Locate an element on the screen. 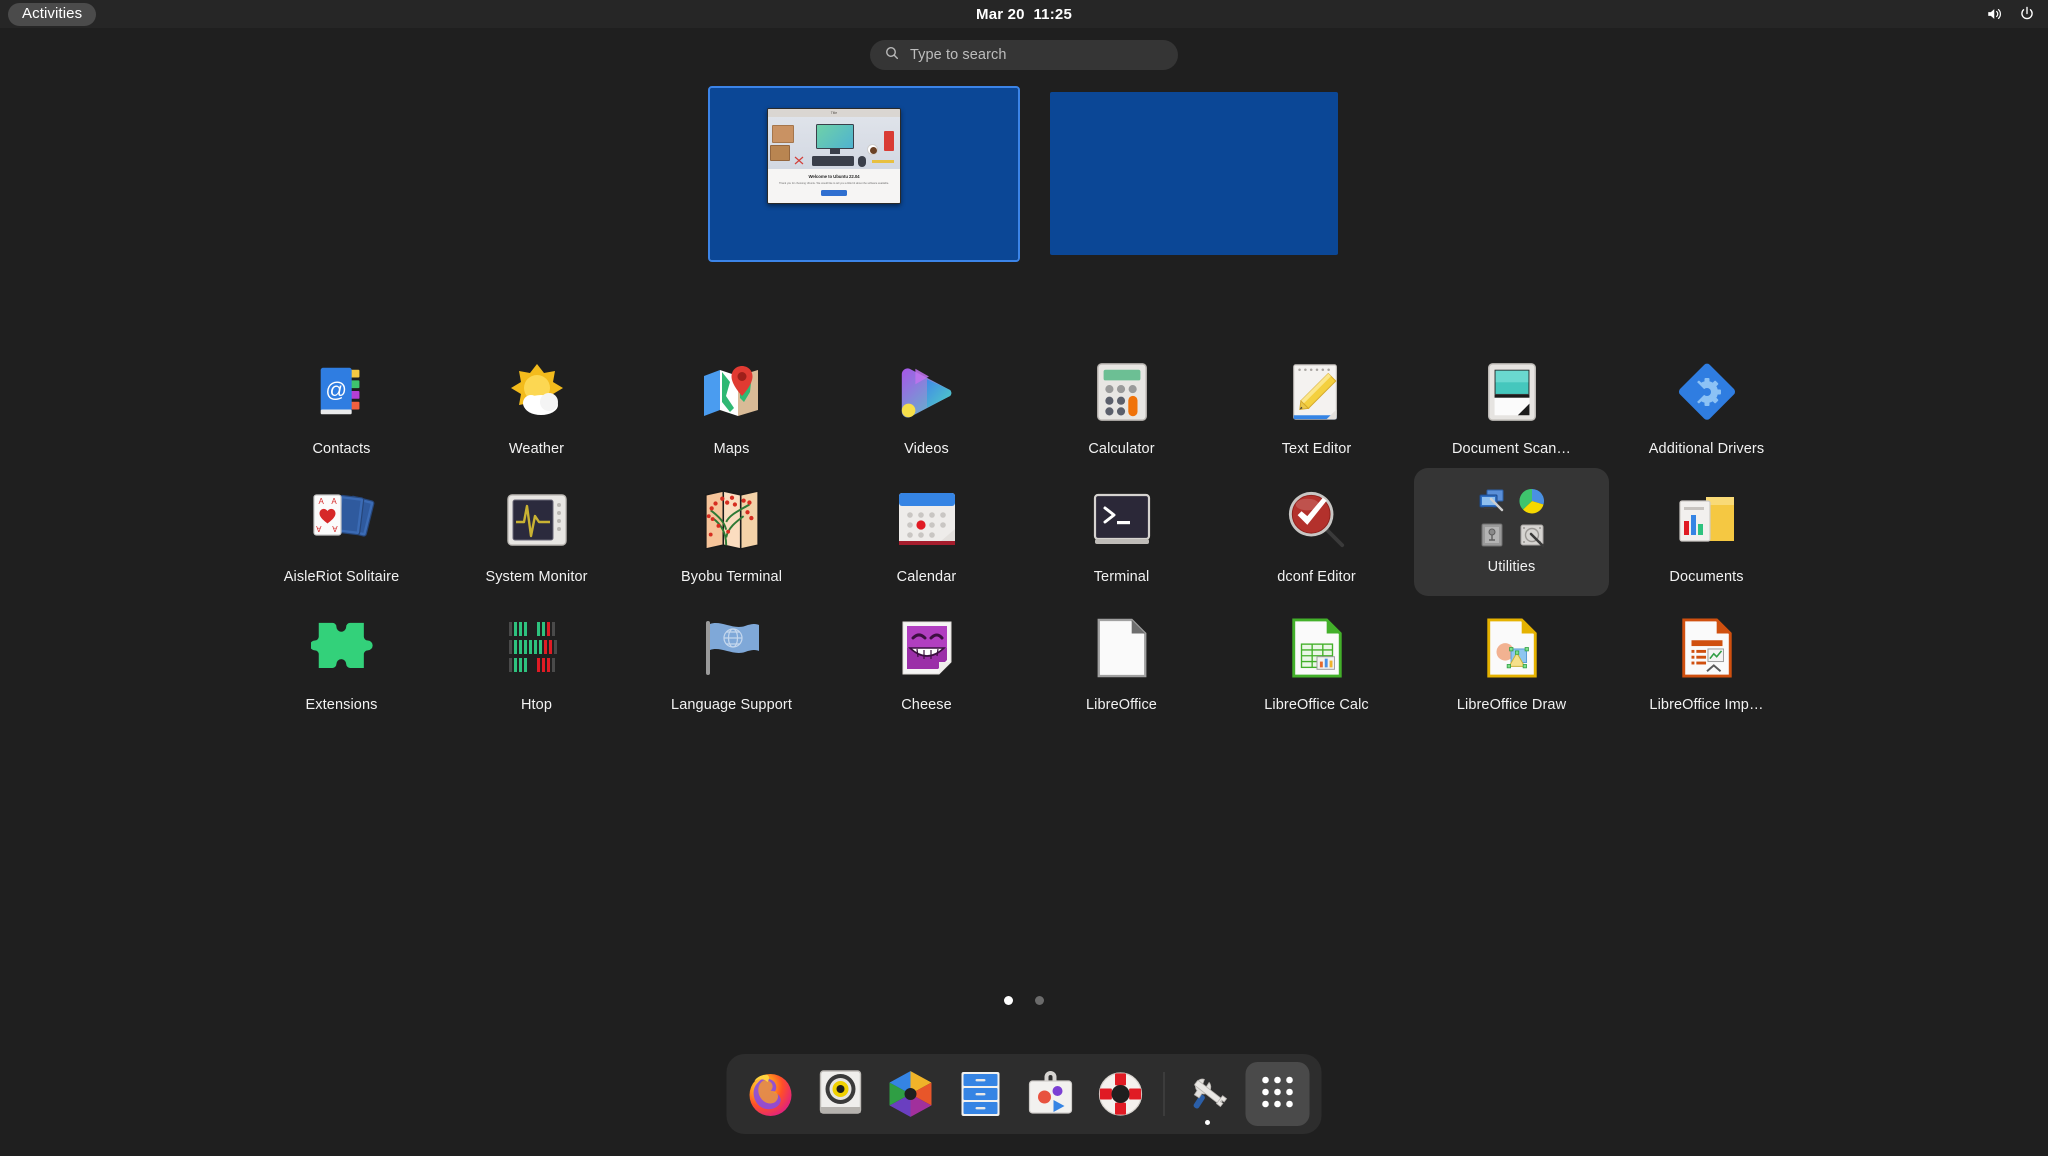 This screenshot has height=1156, width=2048. illustration-mouse is located at coordinates (862, 161).